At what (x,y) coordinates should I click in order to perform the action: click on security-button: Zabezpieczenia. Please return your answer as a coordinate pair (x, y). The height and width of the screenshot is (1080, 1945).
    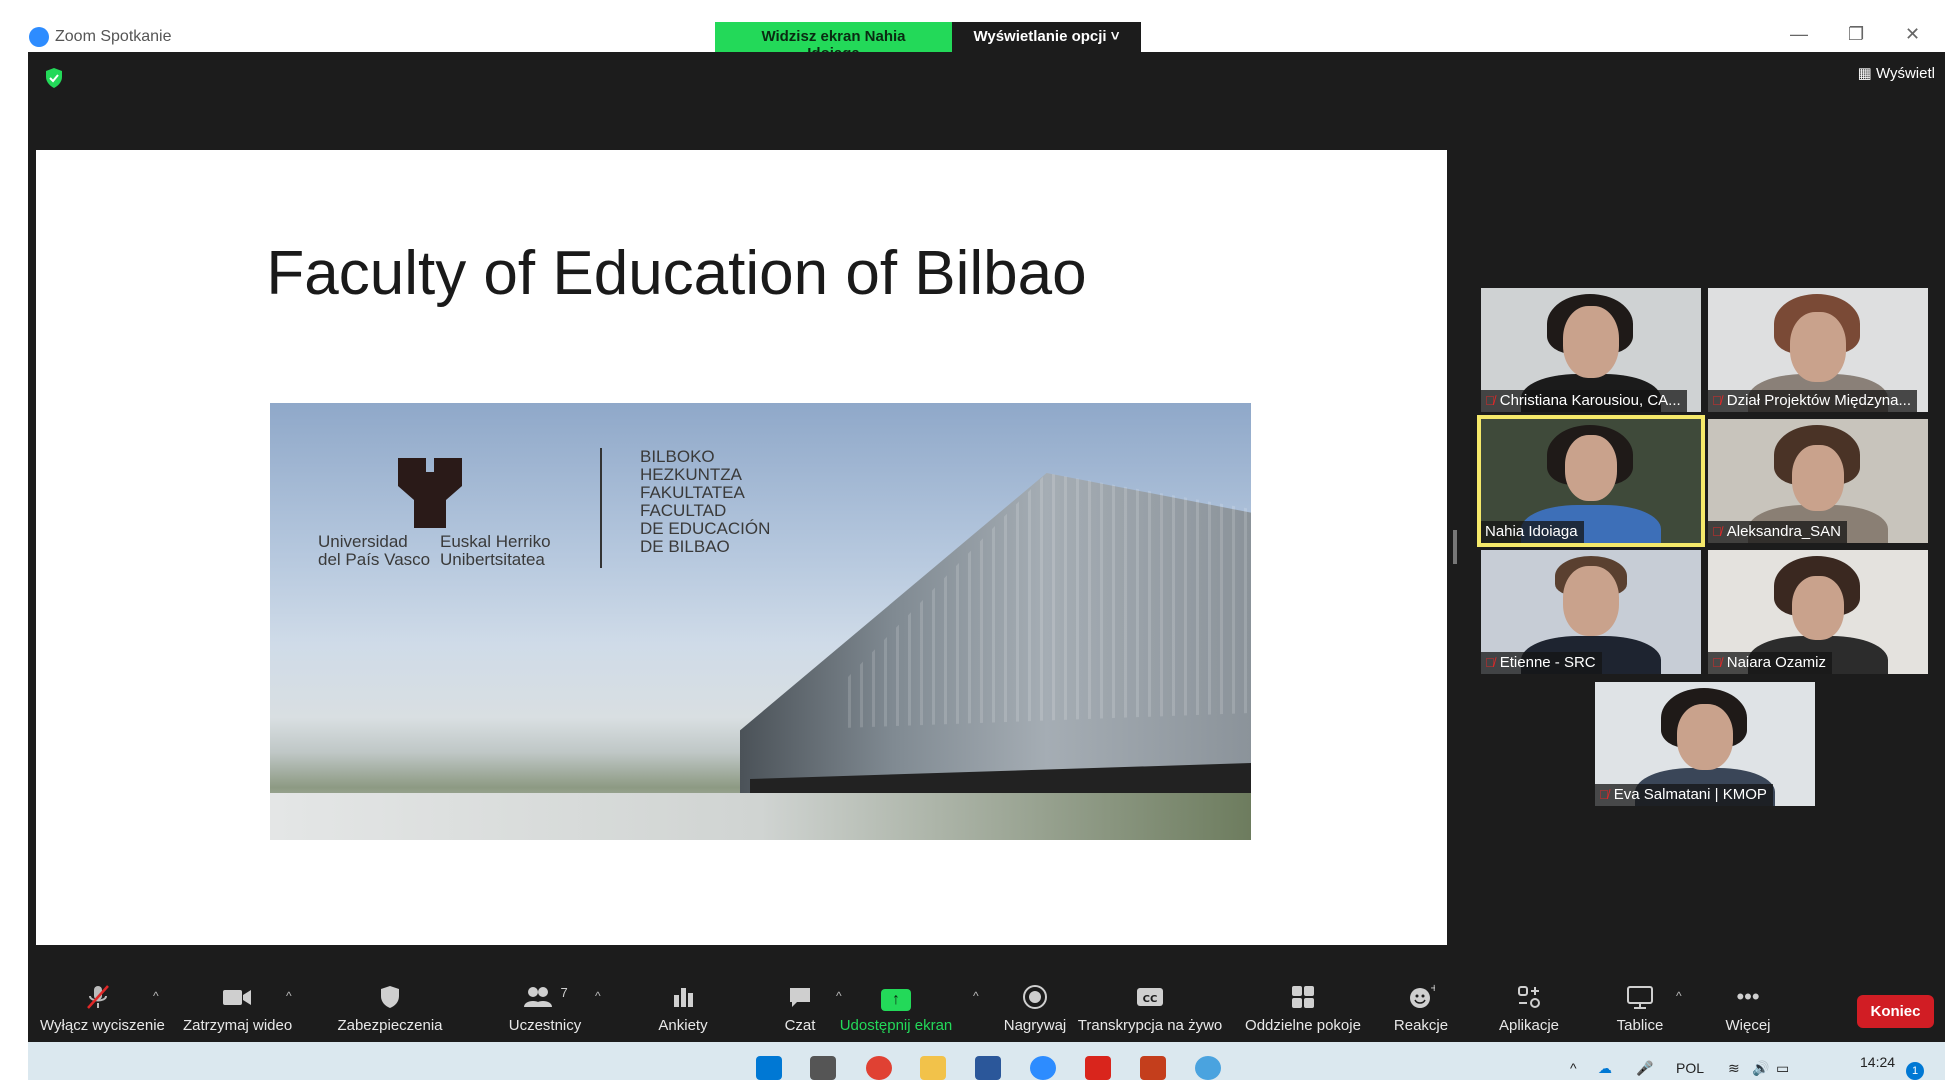
    Looking at the image, I should click on (390, 1008).